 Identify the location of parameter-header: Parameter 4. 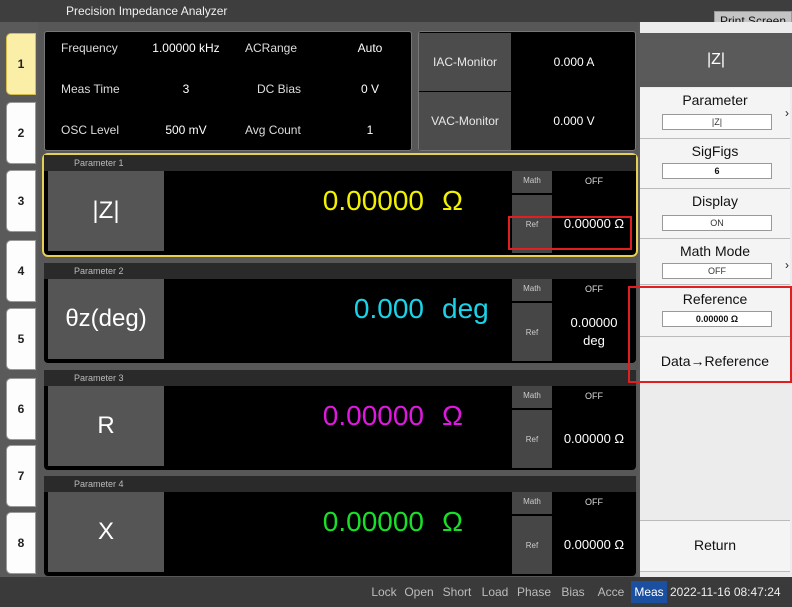
(340, 484).